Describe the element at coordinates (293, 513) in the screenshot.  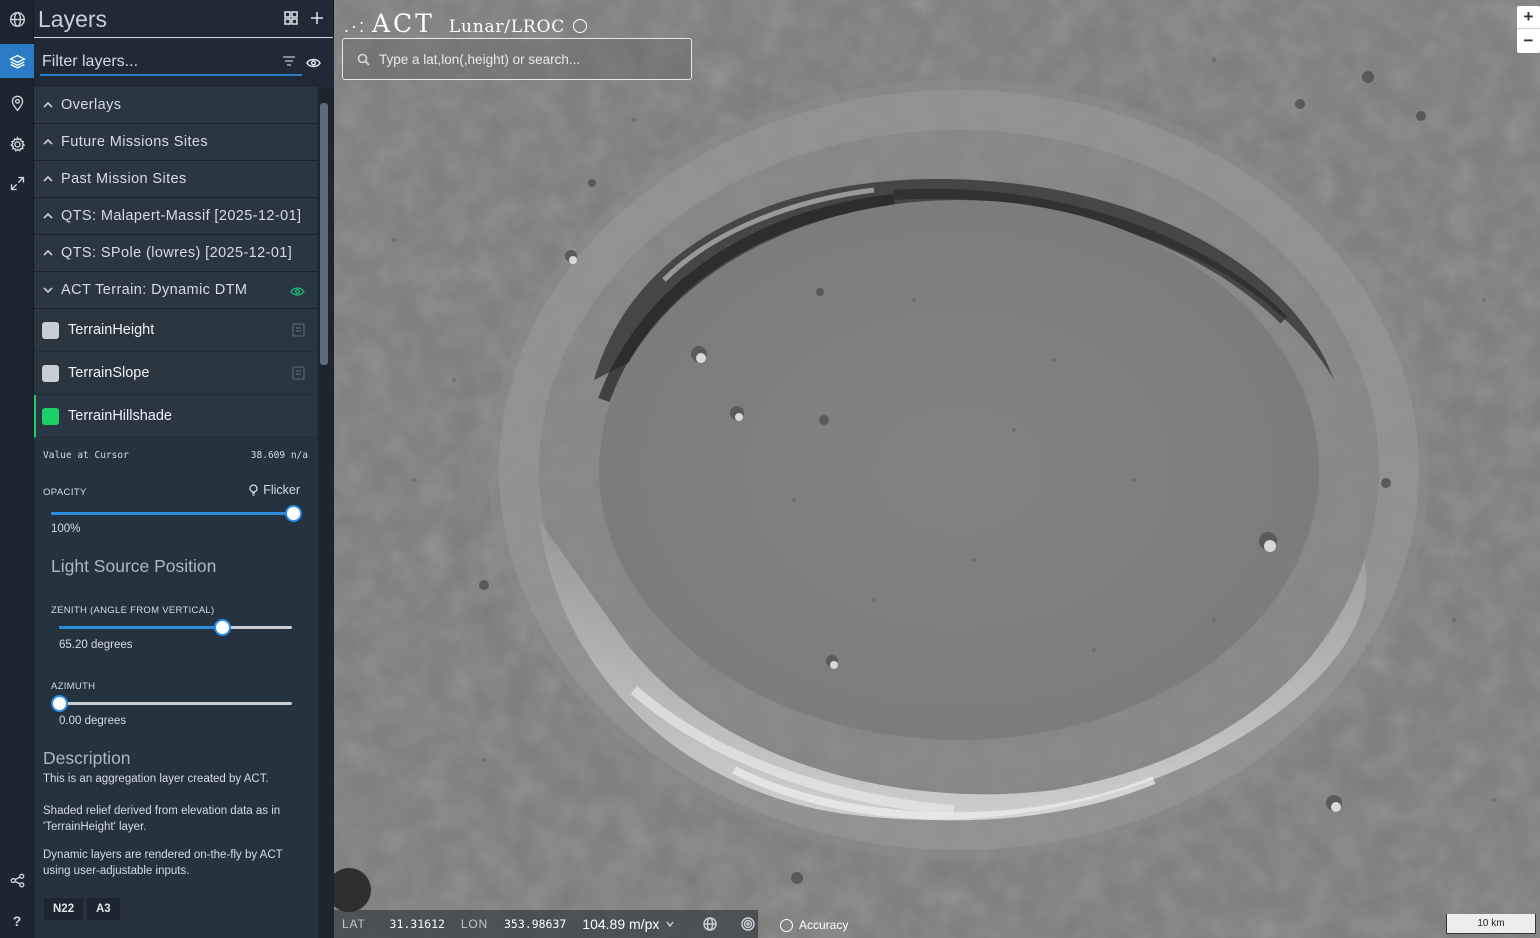
I see `opacity-slider-knob` at that location.